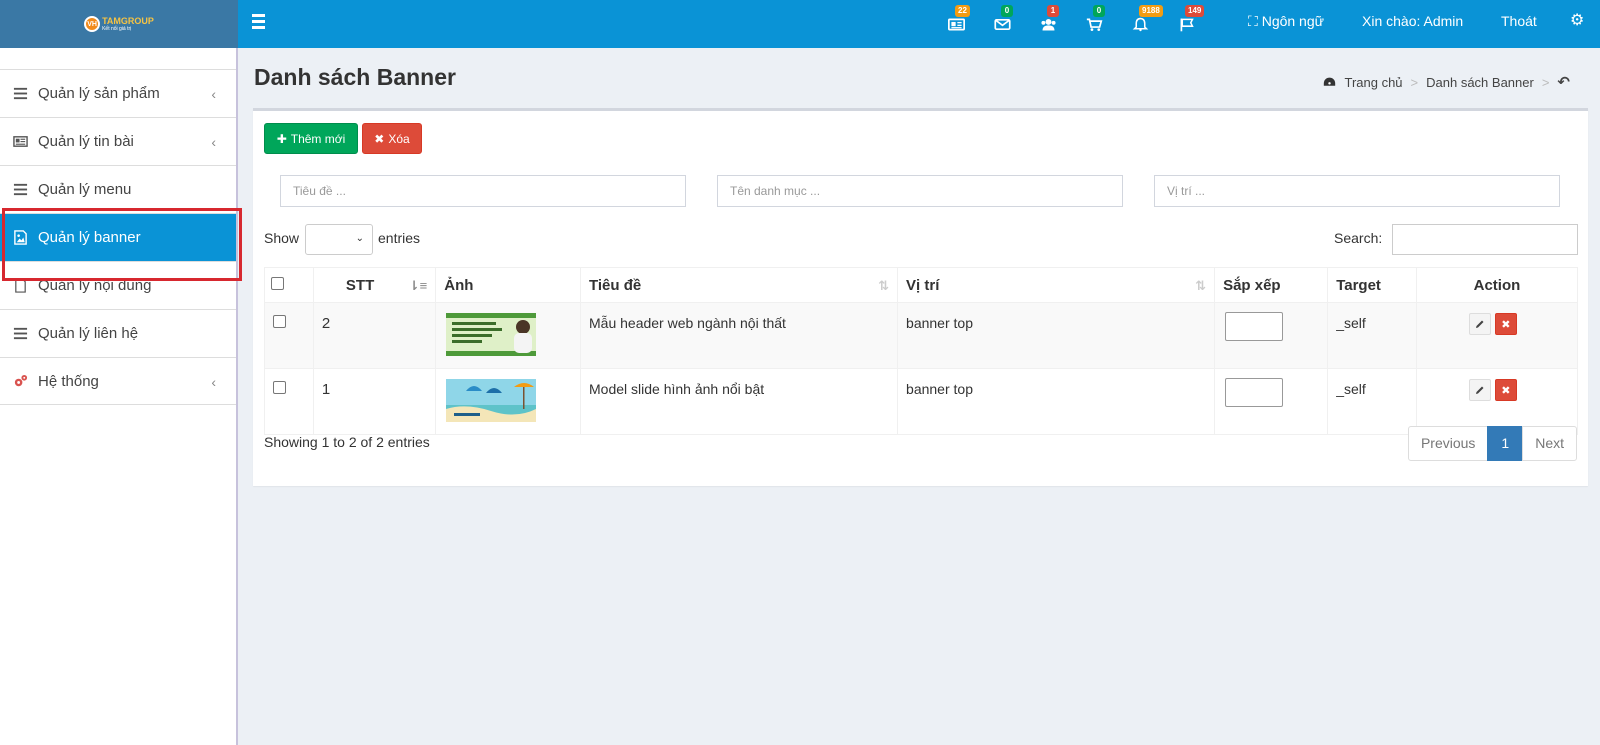  Describe the element at coordinates (1145, 20) in the screenshot. I see `bell-icon: 9188` at that location.